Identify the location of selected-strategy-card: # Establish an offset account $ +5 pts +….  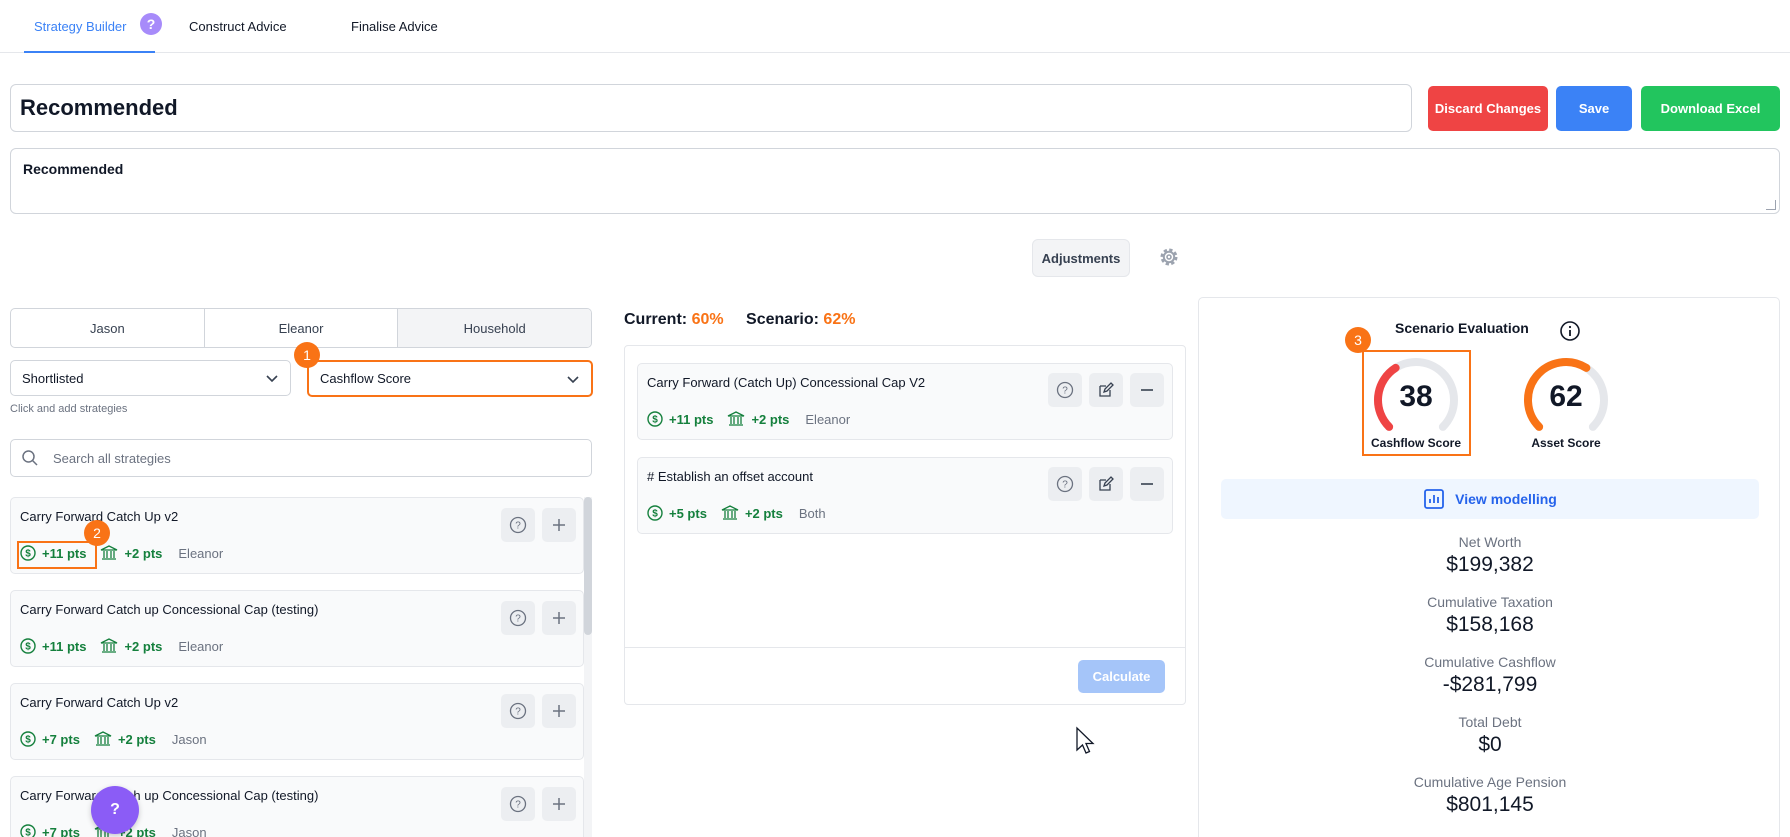
(905, 495).